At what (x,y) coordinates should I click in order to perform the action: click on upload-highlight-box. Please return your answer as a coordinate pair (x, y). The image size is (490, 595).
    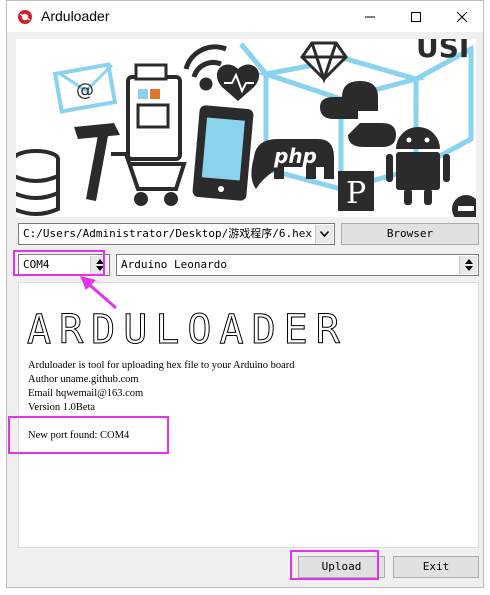
    Looking at the image, I should click on (334, 565).